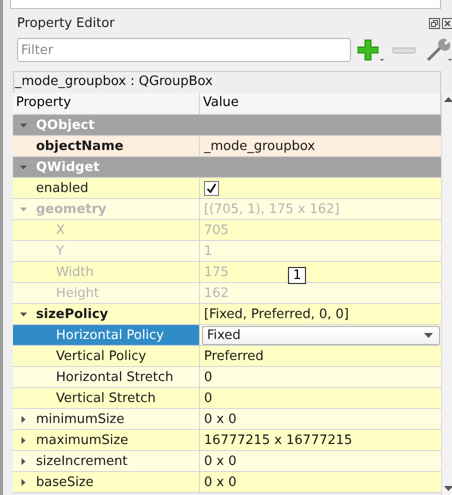  What do you see at coordinates (227, 377) in the screenshot?
I see `property-row: Horizontal Stretch 0` at bounding box center [227, 377].